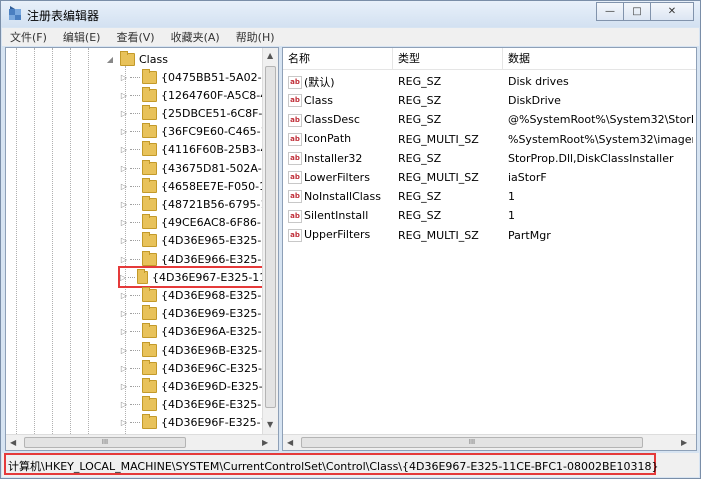 The width and height of the screenshot is (701, 479). Describe the element at coordinates (135, 37) in the screenshot. I see `menu-view: 查看(V)` at that location.